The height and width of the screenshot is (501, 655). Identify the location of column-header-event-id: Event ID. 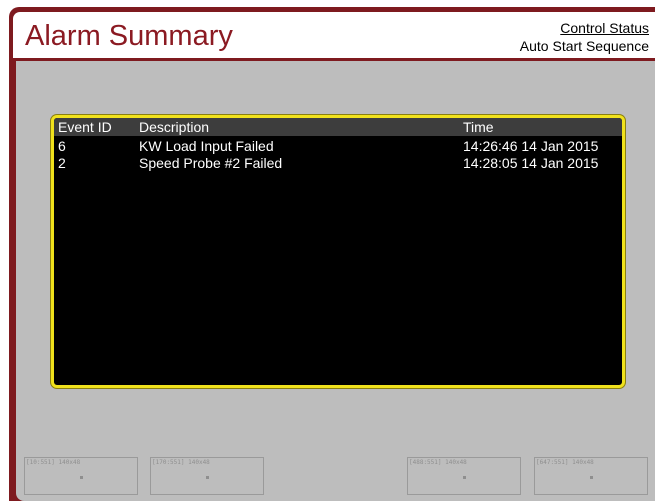
(85, 127).